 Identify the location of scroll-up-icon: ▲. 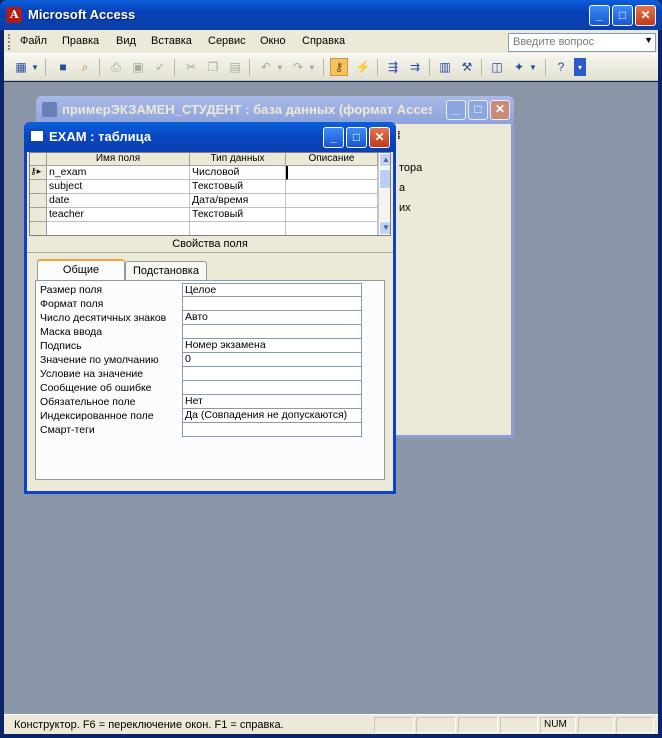
(384, 160).